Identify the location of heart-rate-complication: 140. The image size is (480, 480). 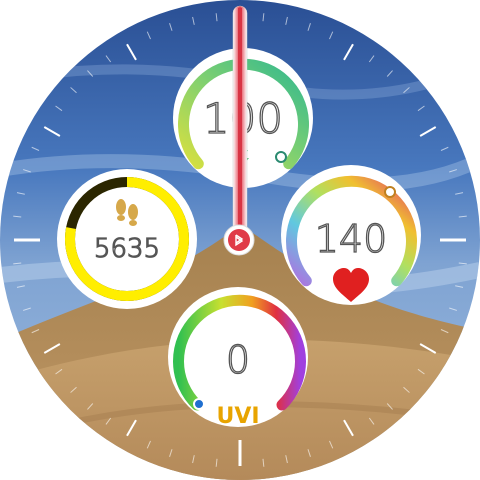
(351, 235).